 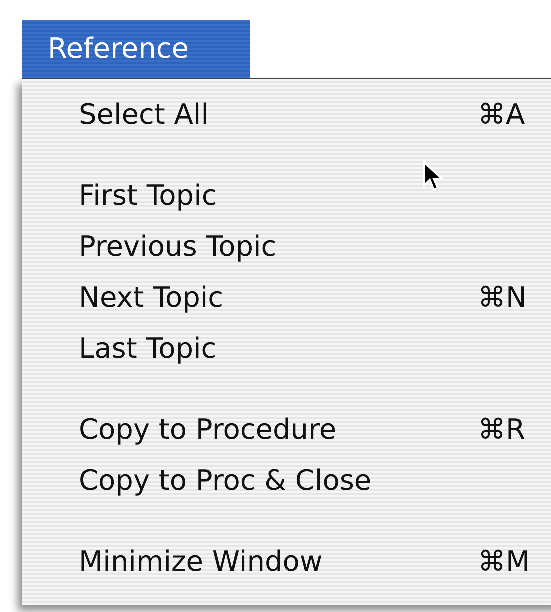 I want to click on menu-item: Select All ⌘A, so click(x=286, y=114).